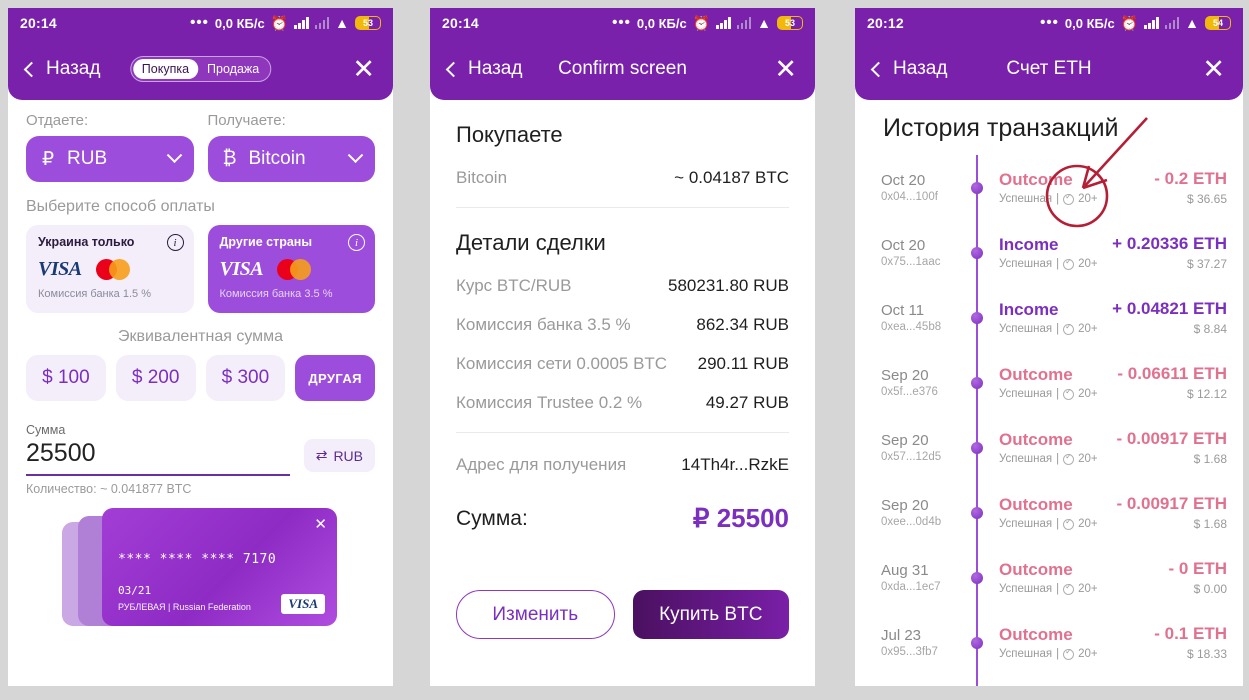 The height and width of the screenshot is (700, 1249). Describe the element at coordinates (735, 465) in the screenshot. I see `receive-address-value: 14Th4r...RzkE` at that location.